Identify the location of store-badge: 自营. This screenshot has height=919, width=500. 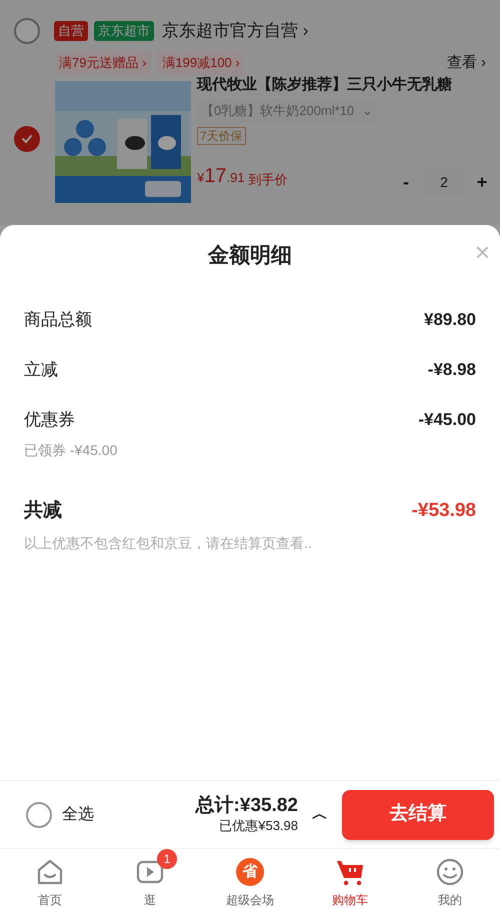
(71, 31).